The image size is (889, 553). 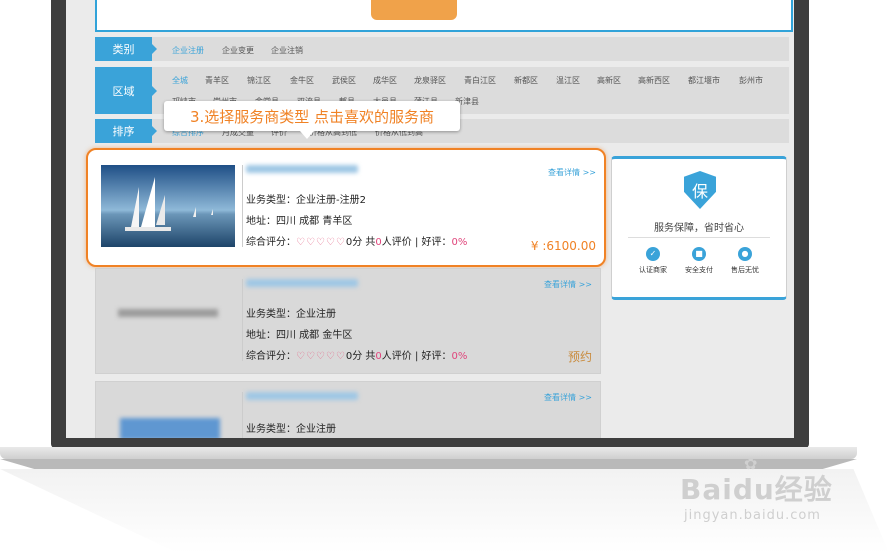 What do you see at coordinates (745, 254) in the screenshot?
I see `support-icon: ●` at bounding box center [745, 254].